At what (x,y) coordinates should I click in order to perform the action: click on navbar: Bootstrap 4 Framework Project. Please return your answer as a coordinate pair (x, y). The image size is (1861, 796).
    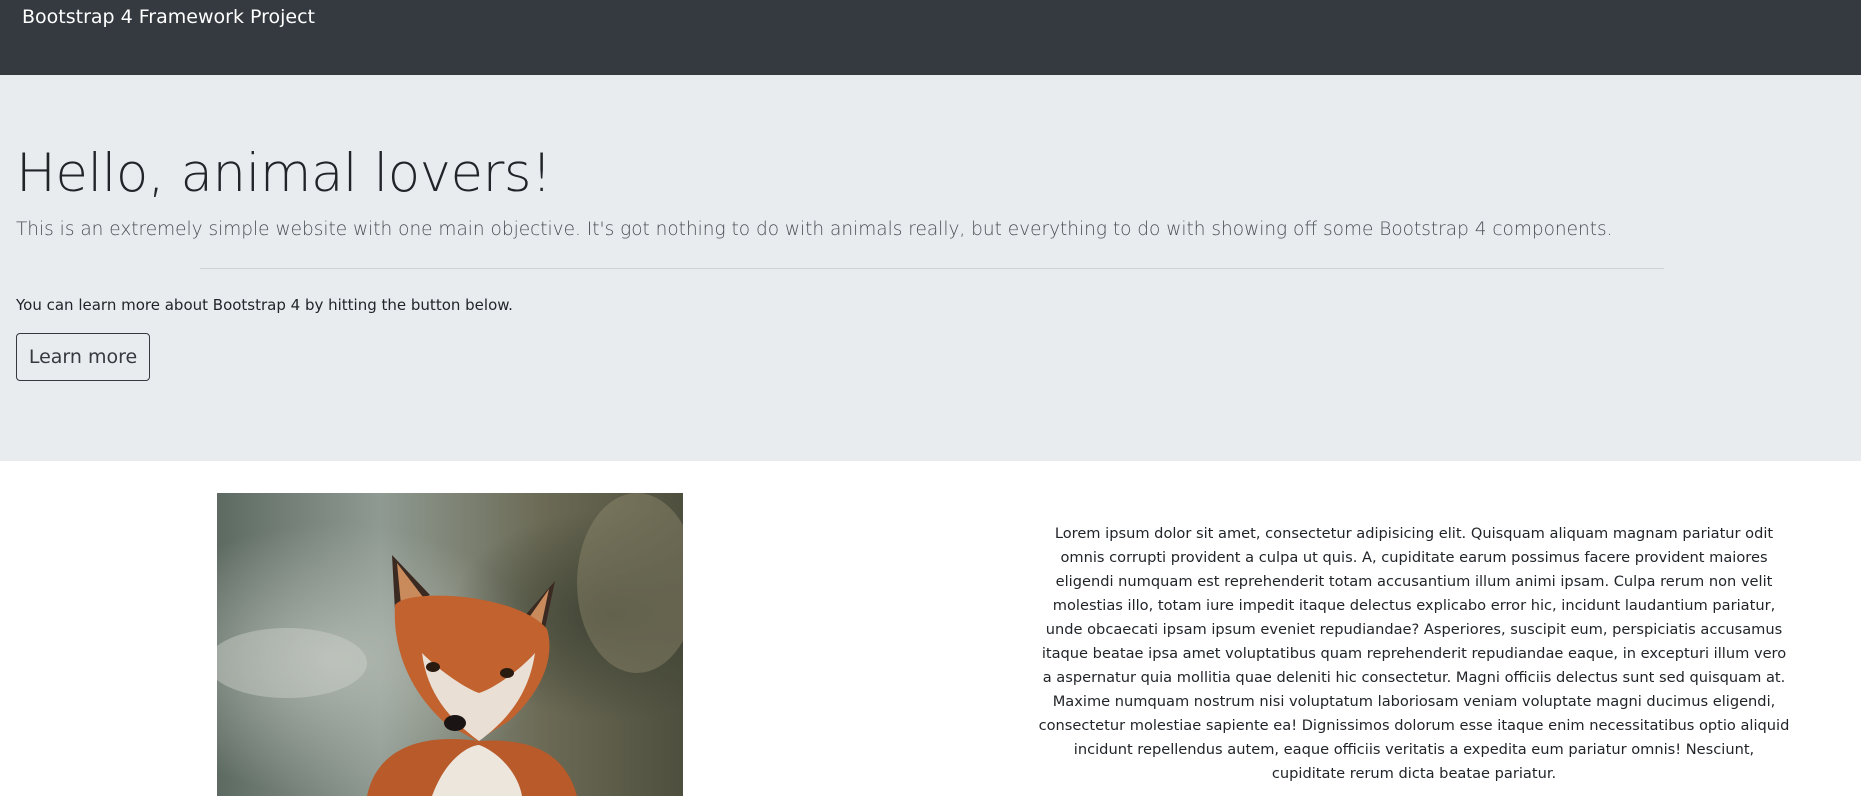
    Looking at the image, I should click on (930, 37).